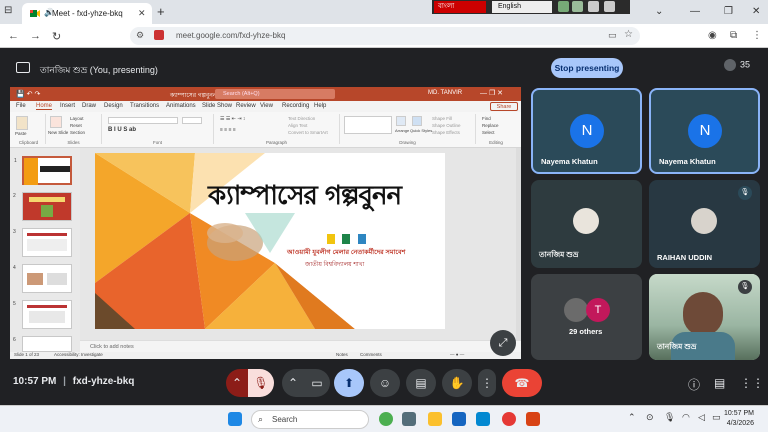 The image size is (768, 432). I want to click on tab-review: Review, so click(246, 106).